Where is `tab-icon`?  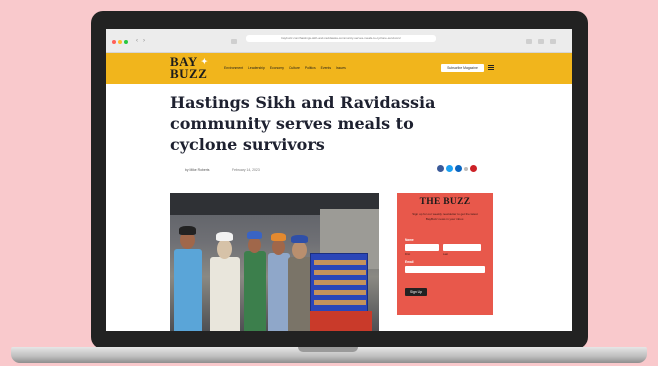 tab-icon is located at coordinates (234, 41).